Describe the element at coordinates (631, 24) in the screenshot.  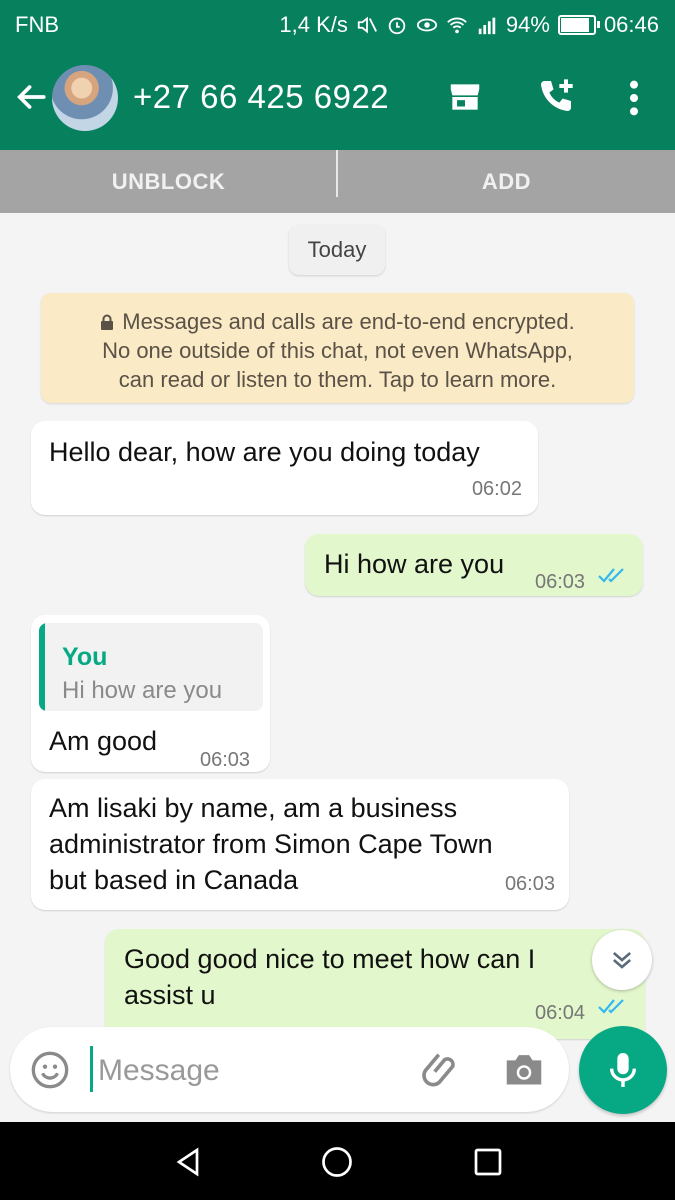
I see `clock: 06:46` at that location.